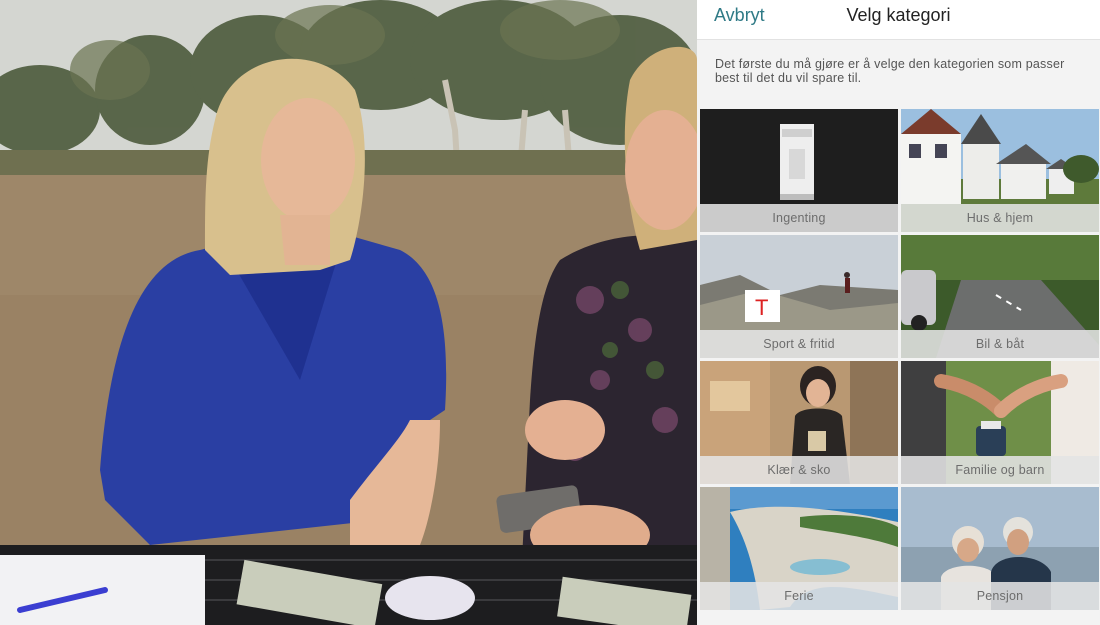 The image size is (1100, 625). I want to click on category-tile-ferie: Ferie, so click(799, 548).